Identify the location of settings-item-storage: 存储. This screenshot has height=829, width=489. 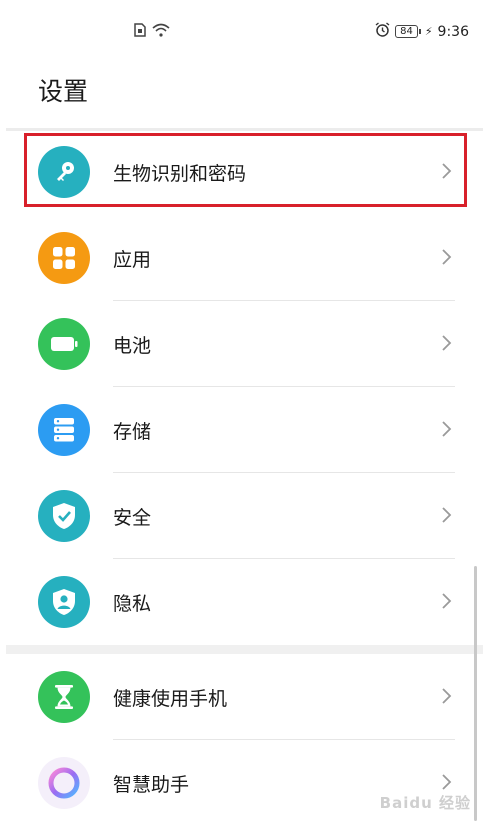
(244, 430).